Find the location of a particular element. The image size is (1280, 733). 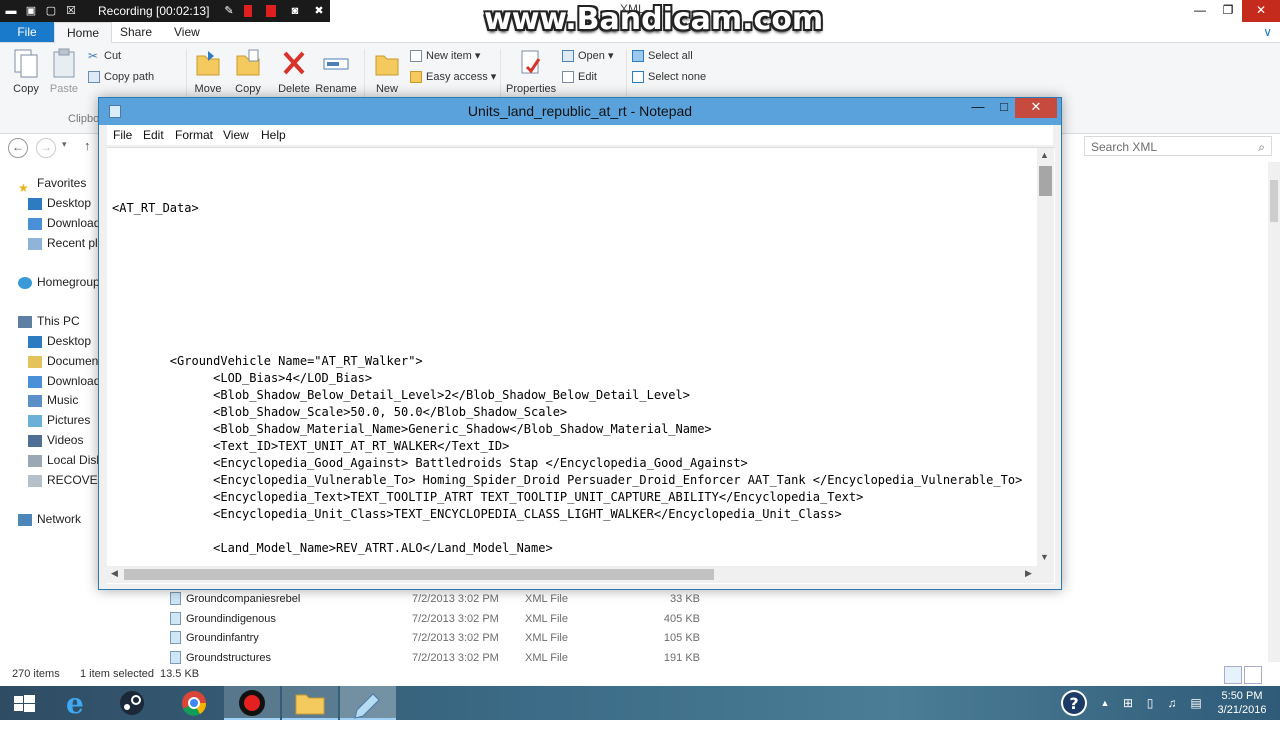

explorer-minimize-button: — is located at coordinates (1200, 11).